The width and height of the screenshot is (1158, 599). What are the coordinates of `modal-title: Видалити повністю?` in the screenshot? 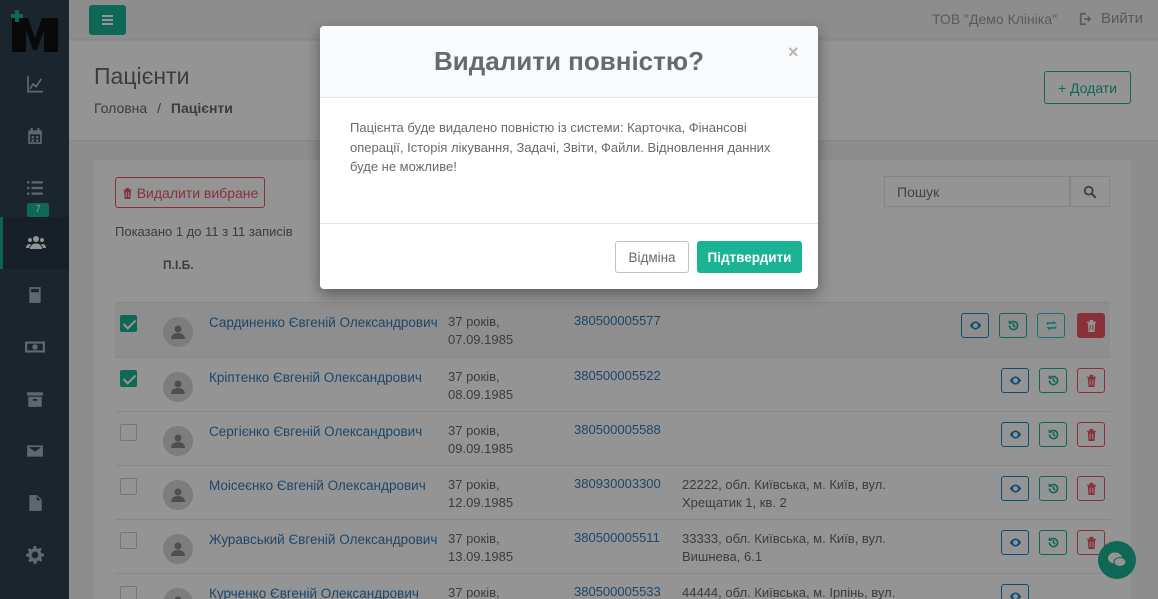 It's located at (569, 61).